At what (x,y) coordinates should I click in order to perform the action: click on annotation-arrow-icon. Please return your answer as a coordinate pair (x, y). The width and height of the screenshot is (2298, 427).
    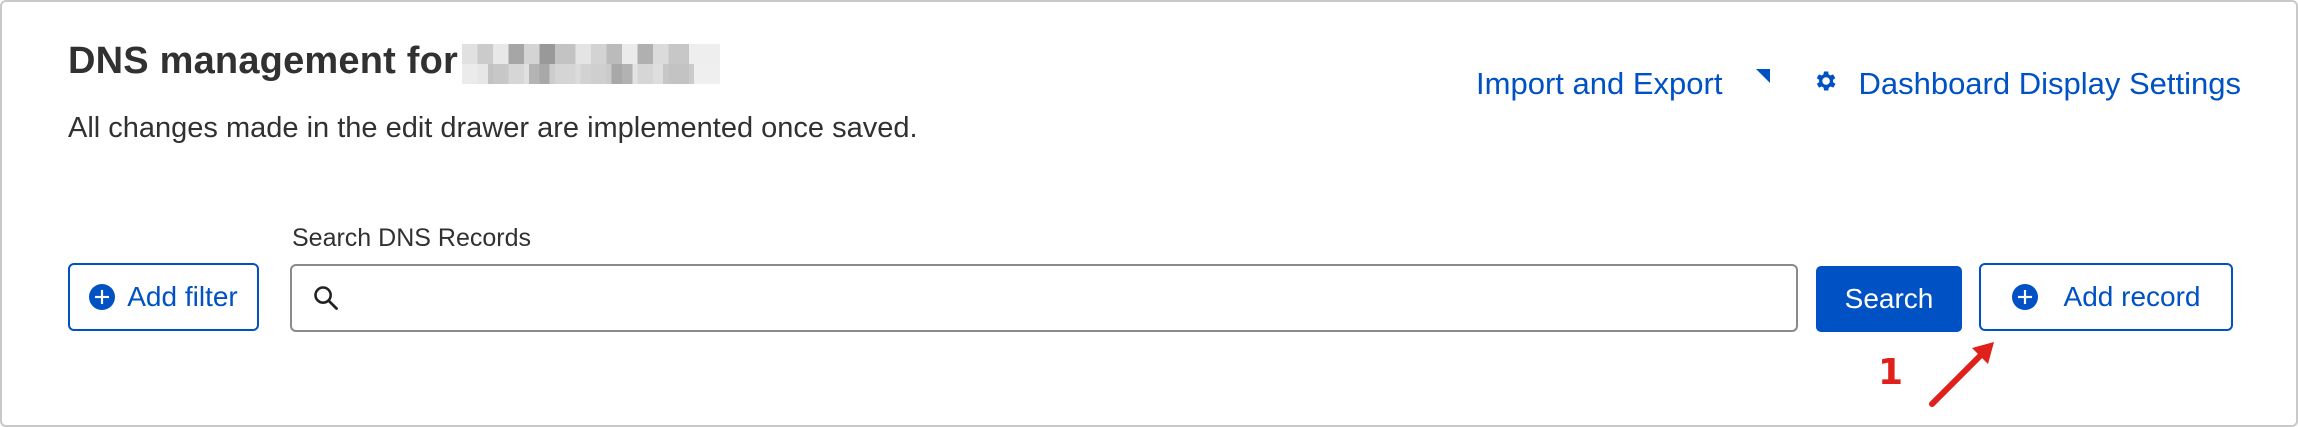
    Looking at the image, I should click on (1961, 374).